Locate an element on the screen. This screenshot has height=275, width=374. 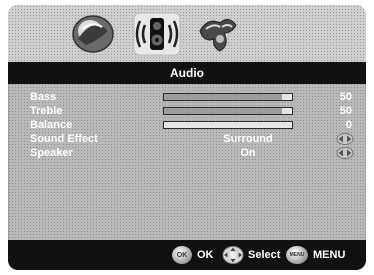
menu-label: MENU is located at coordinates (329, 255).